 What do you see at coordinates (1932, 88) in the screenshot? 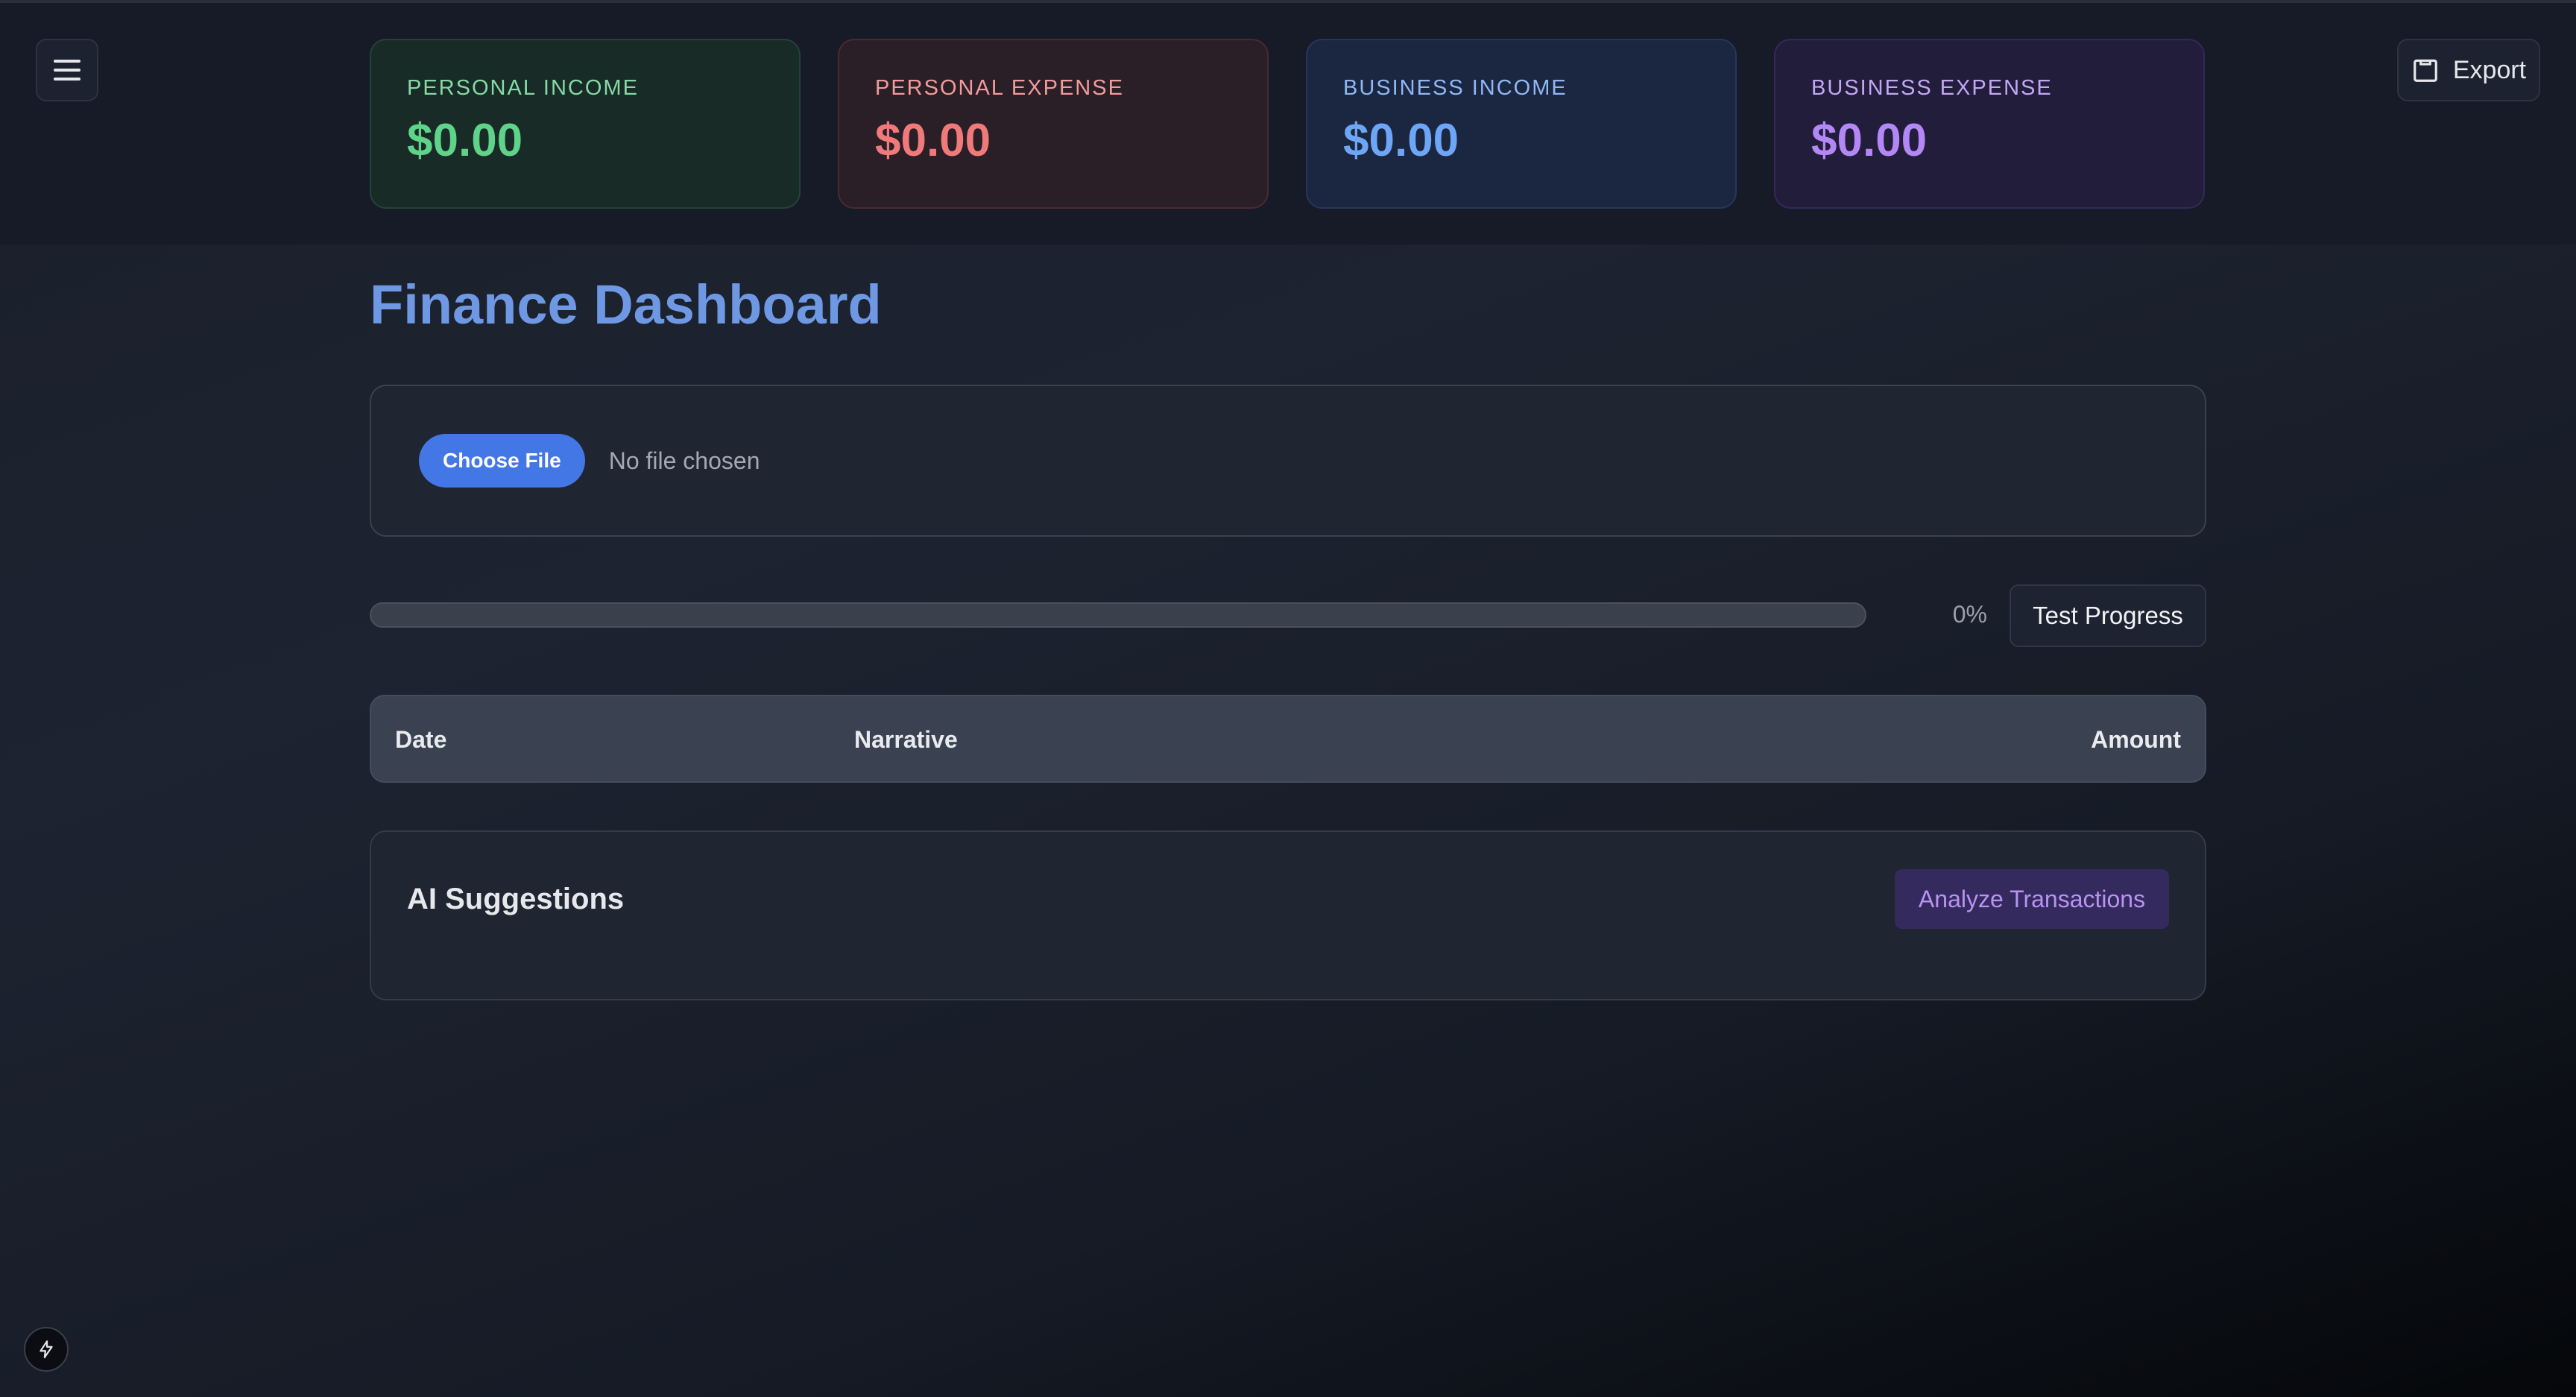
I see `card-label: BUSINESS EXPENSE` at bounding box center [1932, 88].